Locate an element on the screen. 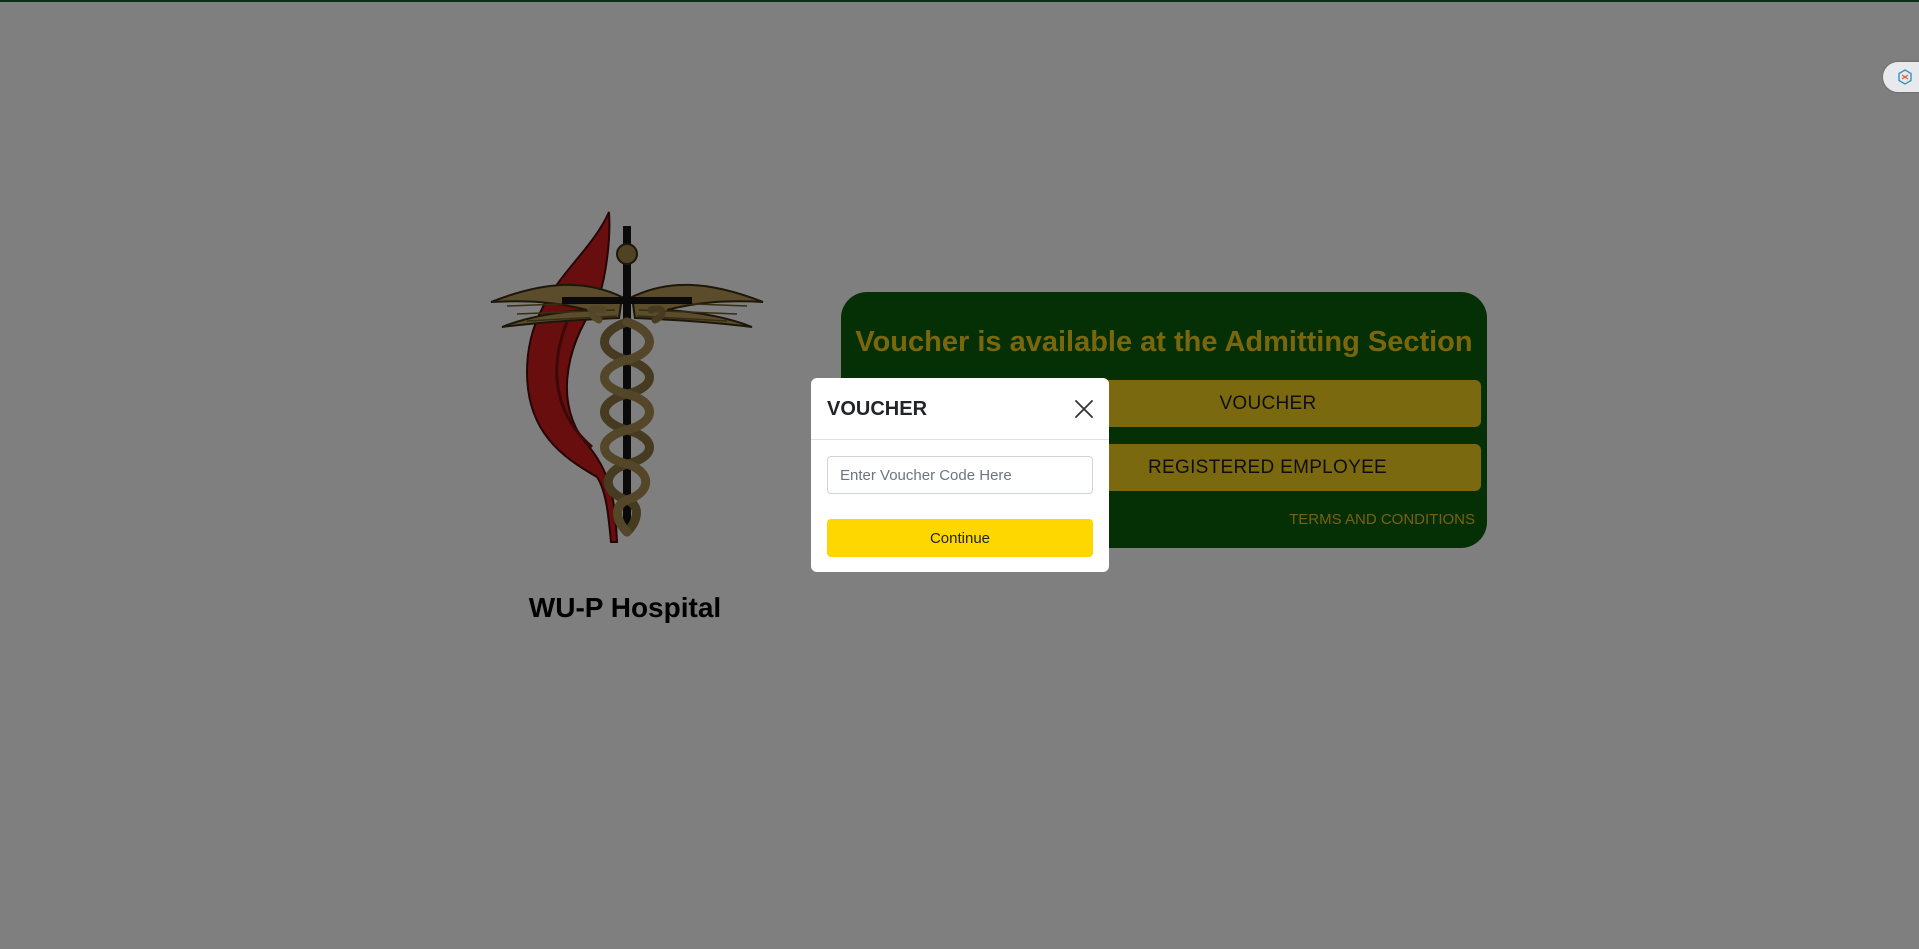 The image size is (1919, 949). modal-header: VOUCHER is located at coordinates (960, 409).